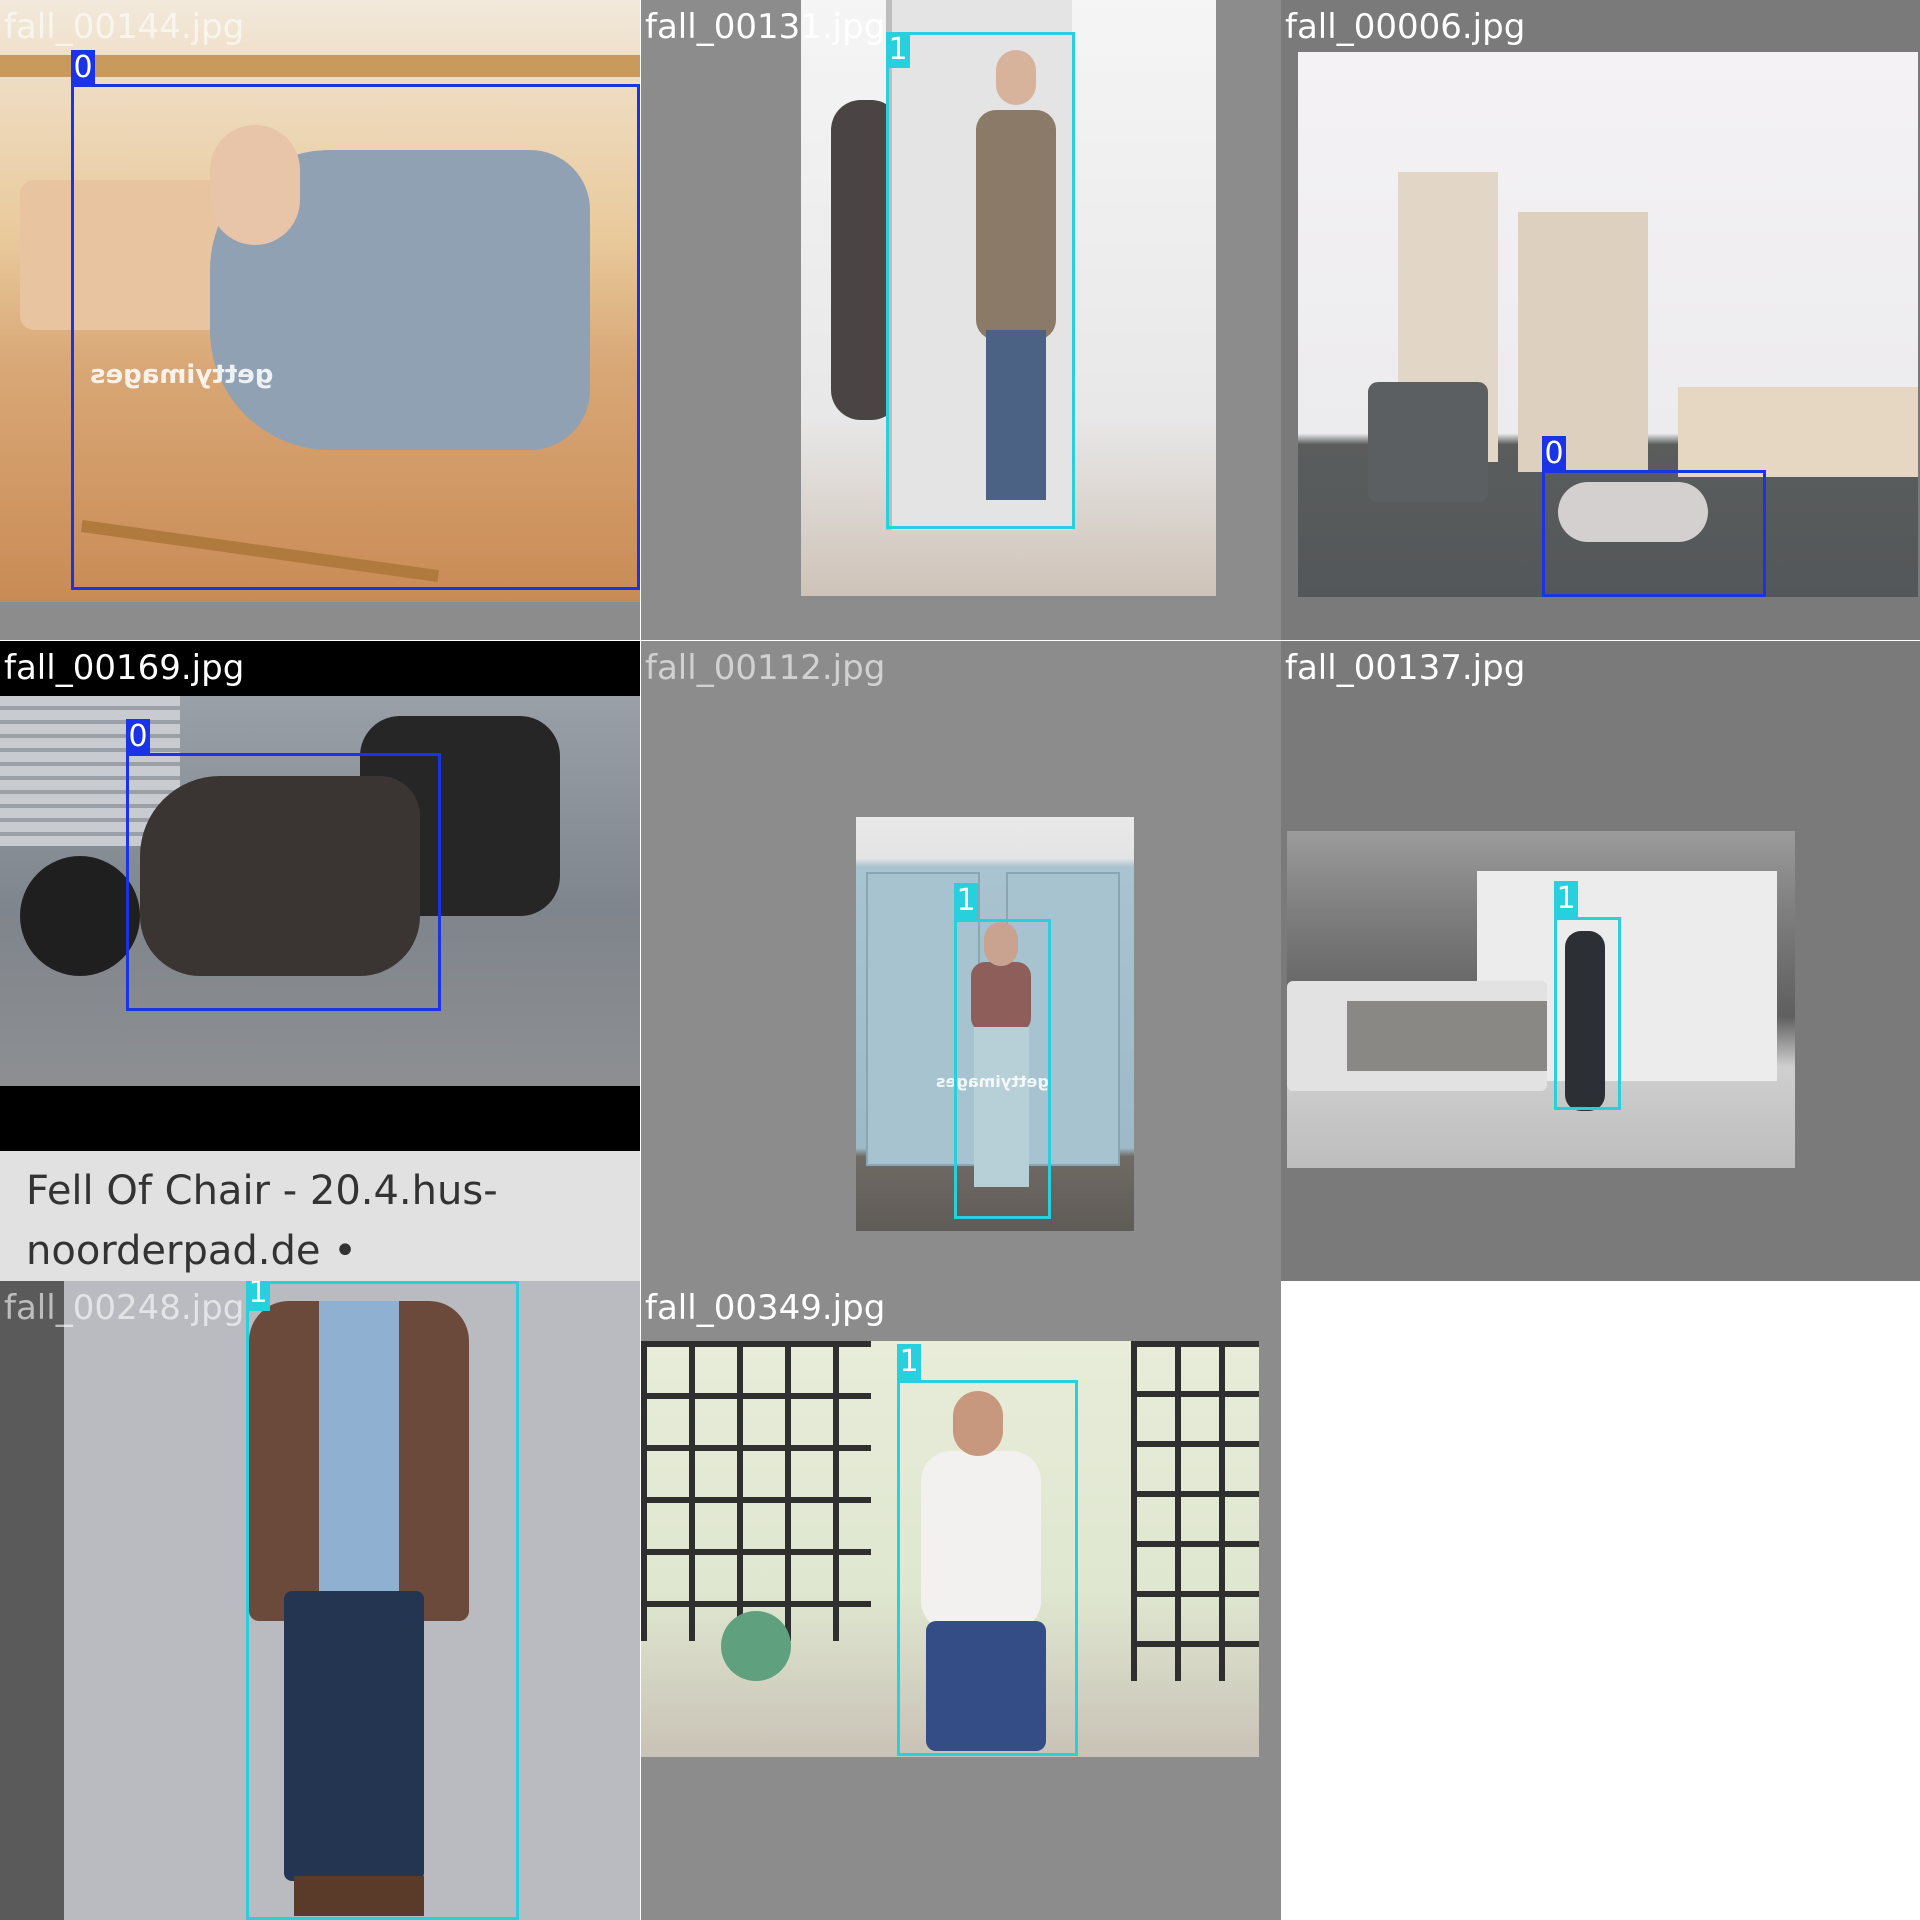 The width and height of the screenshot is (1920, 1920). Describe the element at coordinates (756, 1491) in the screenshot. I see `window-grid-left` at that location.